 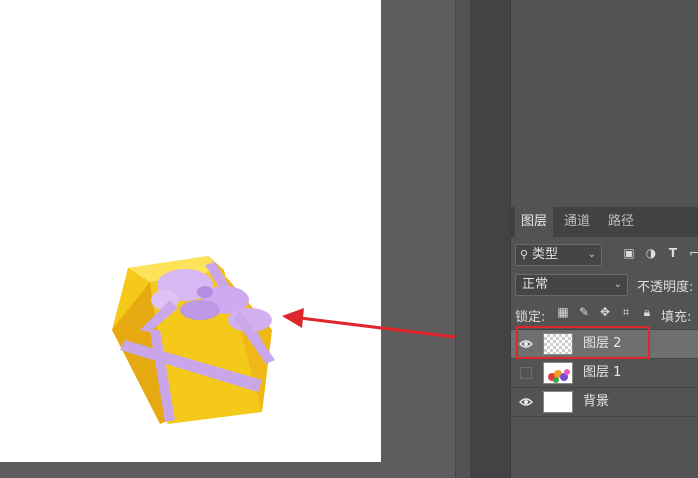 I want to click on panel-tabs: 图层 通道 路径, so click(x=604, y=222).